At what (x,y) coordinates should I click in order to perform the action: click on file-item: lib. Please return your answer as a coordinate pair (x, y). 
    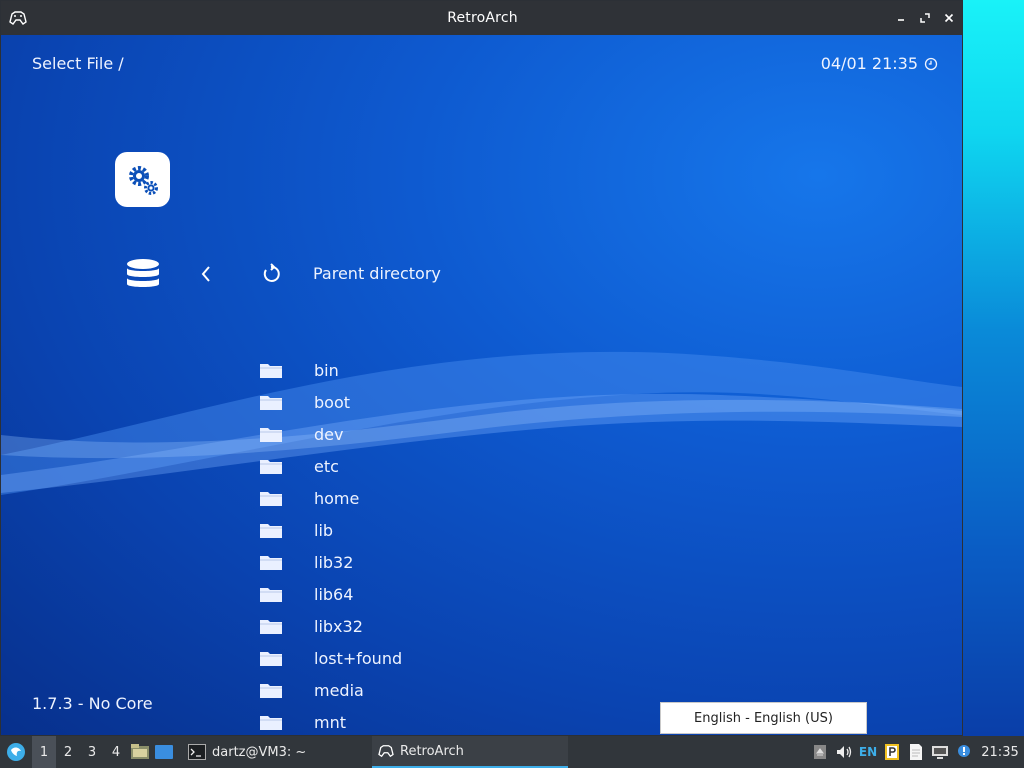
    Looking at the image, I should click on (457, 530).